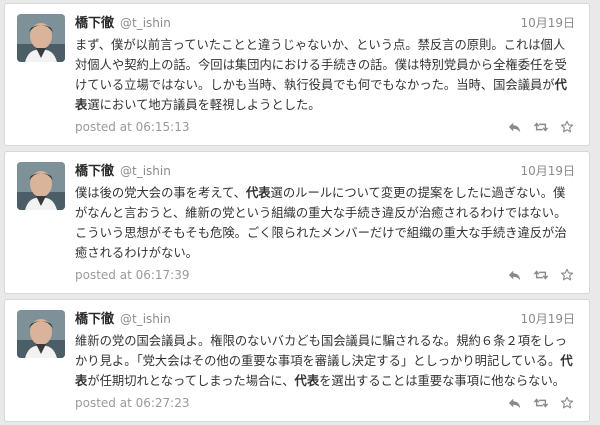  I want to click on posted-timestamp: posted at 06:27:23, so click(132, 403).